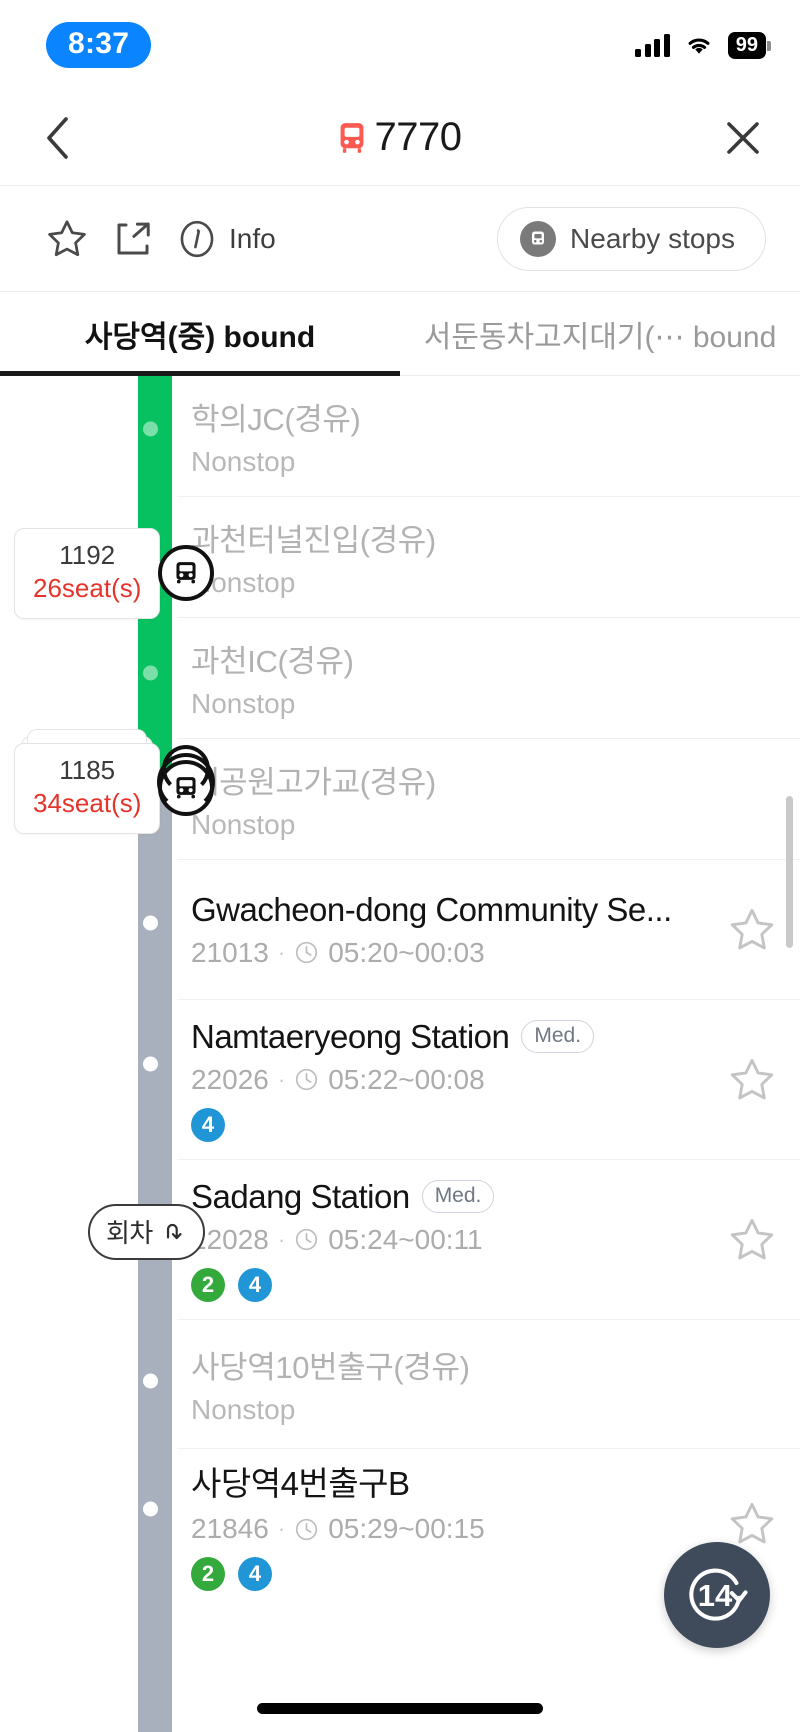  Describe the element at coordinates (400, 45) in the screenshot. I see `status-bar: 8:37 99` at that location.